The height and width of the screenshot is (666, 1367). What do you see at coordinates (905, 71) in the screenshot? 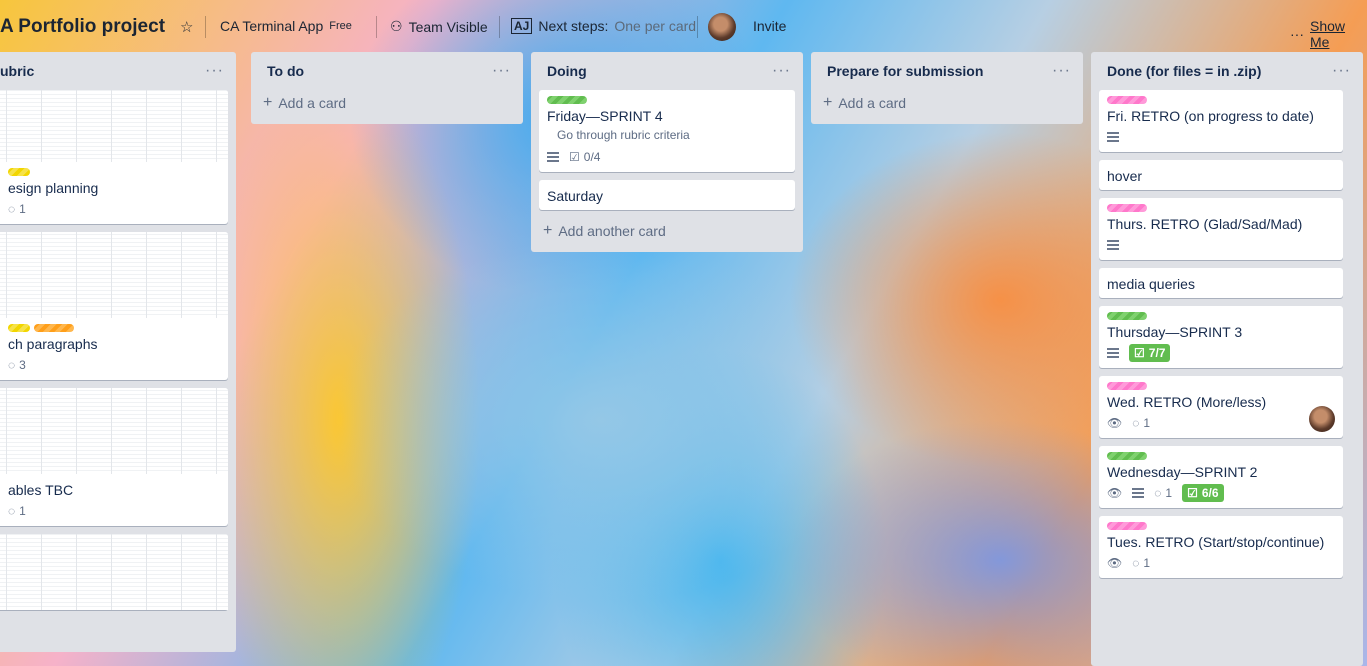
I see `list-title: Prepare for submission` at bounding box center [905, 71].